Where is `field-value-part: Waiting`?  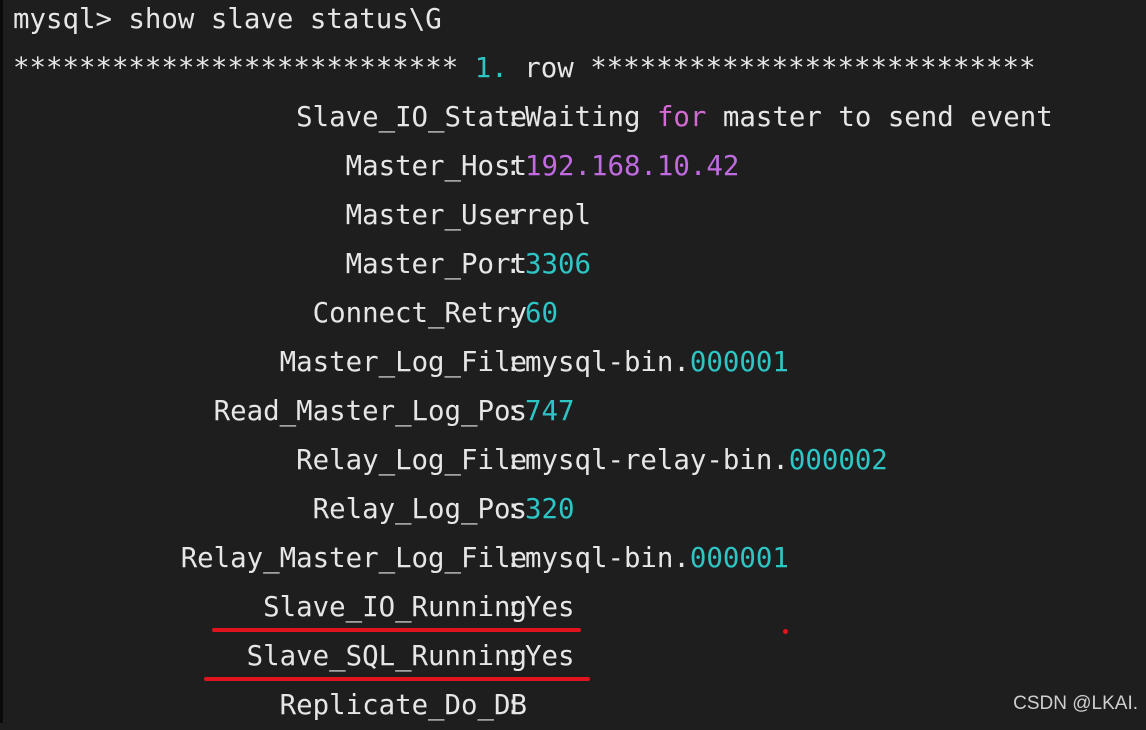
field-value-part: Waiting is located at coordinates (591, 117).